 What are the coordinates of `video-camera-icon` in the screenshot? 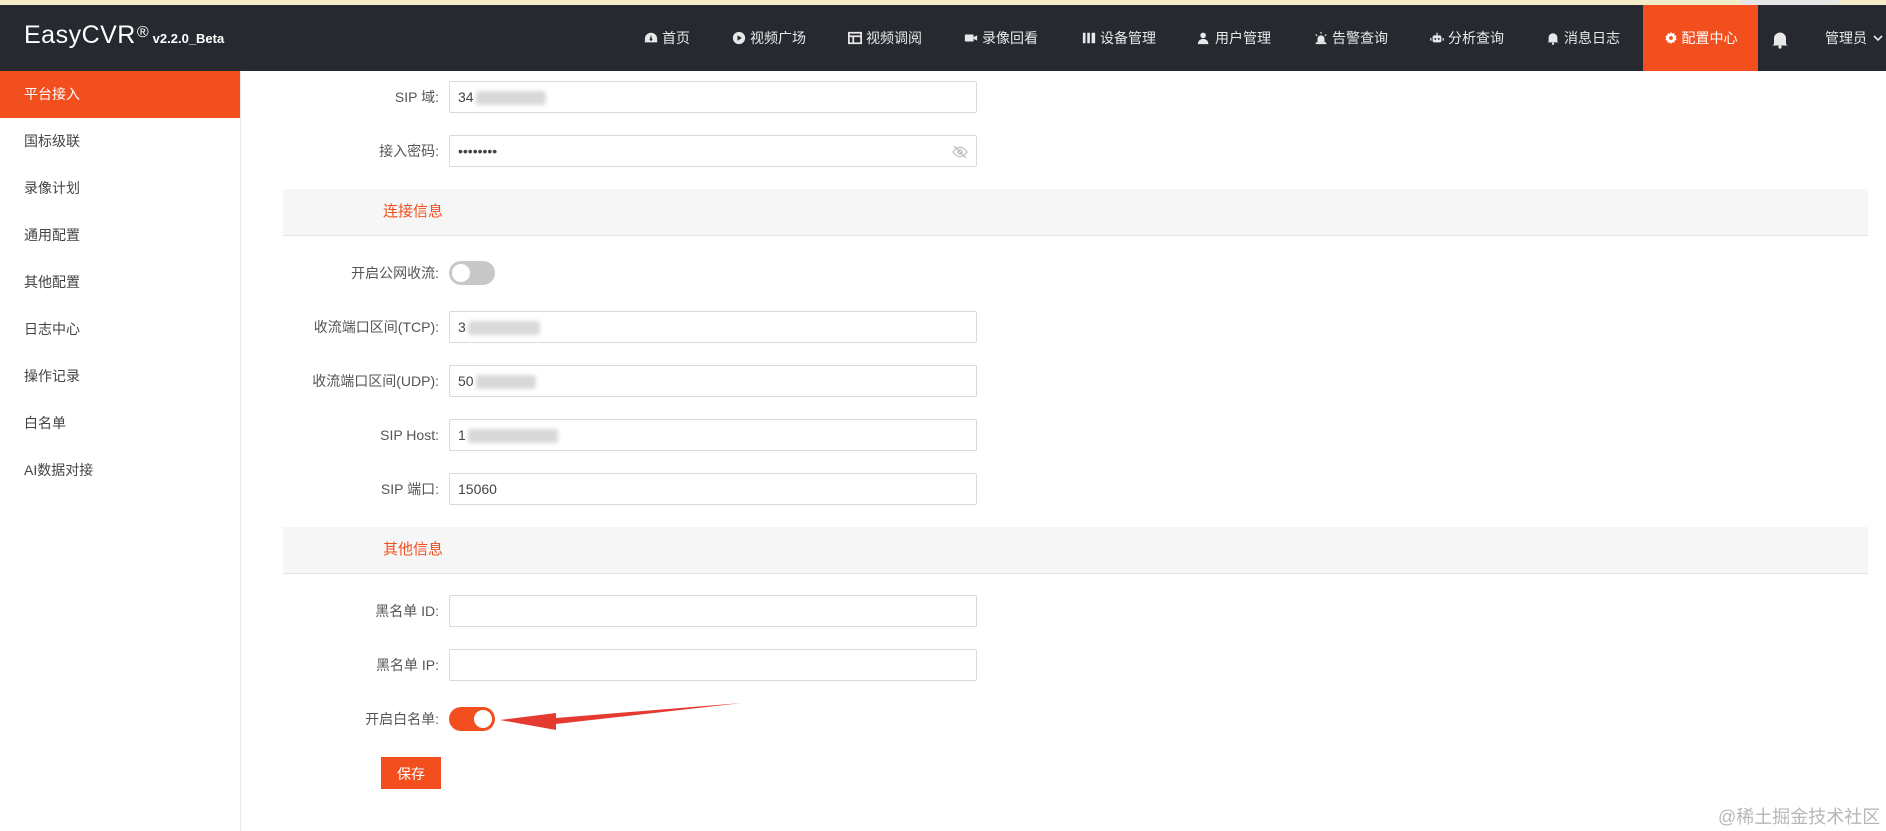 It's located at (971, 38).